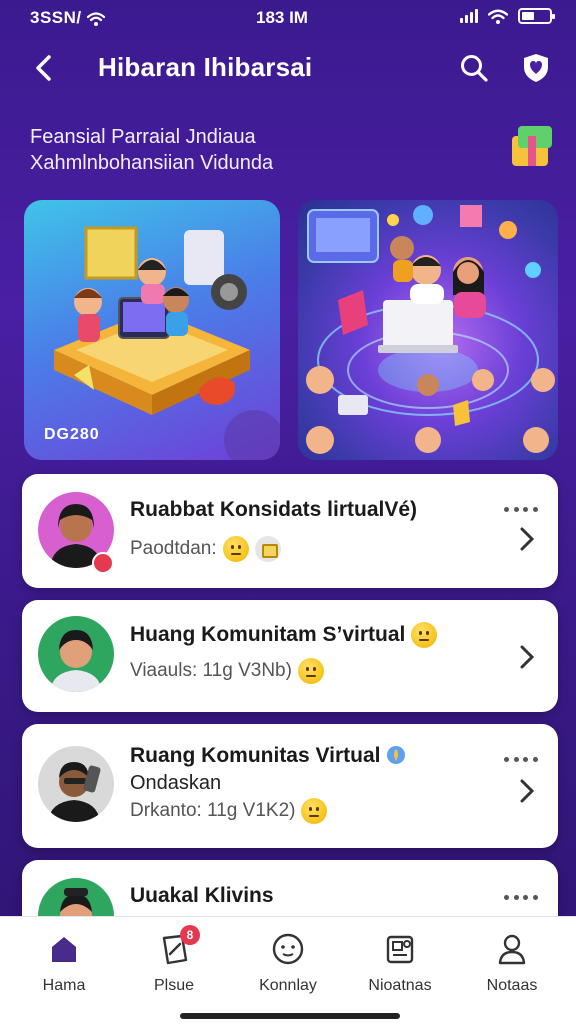  Describe the element at coordinates (268, 756) in the screenshot. I see `card-title: Ruang Komunitas Virtual` at that location.